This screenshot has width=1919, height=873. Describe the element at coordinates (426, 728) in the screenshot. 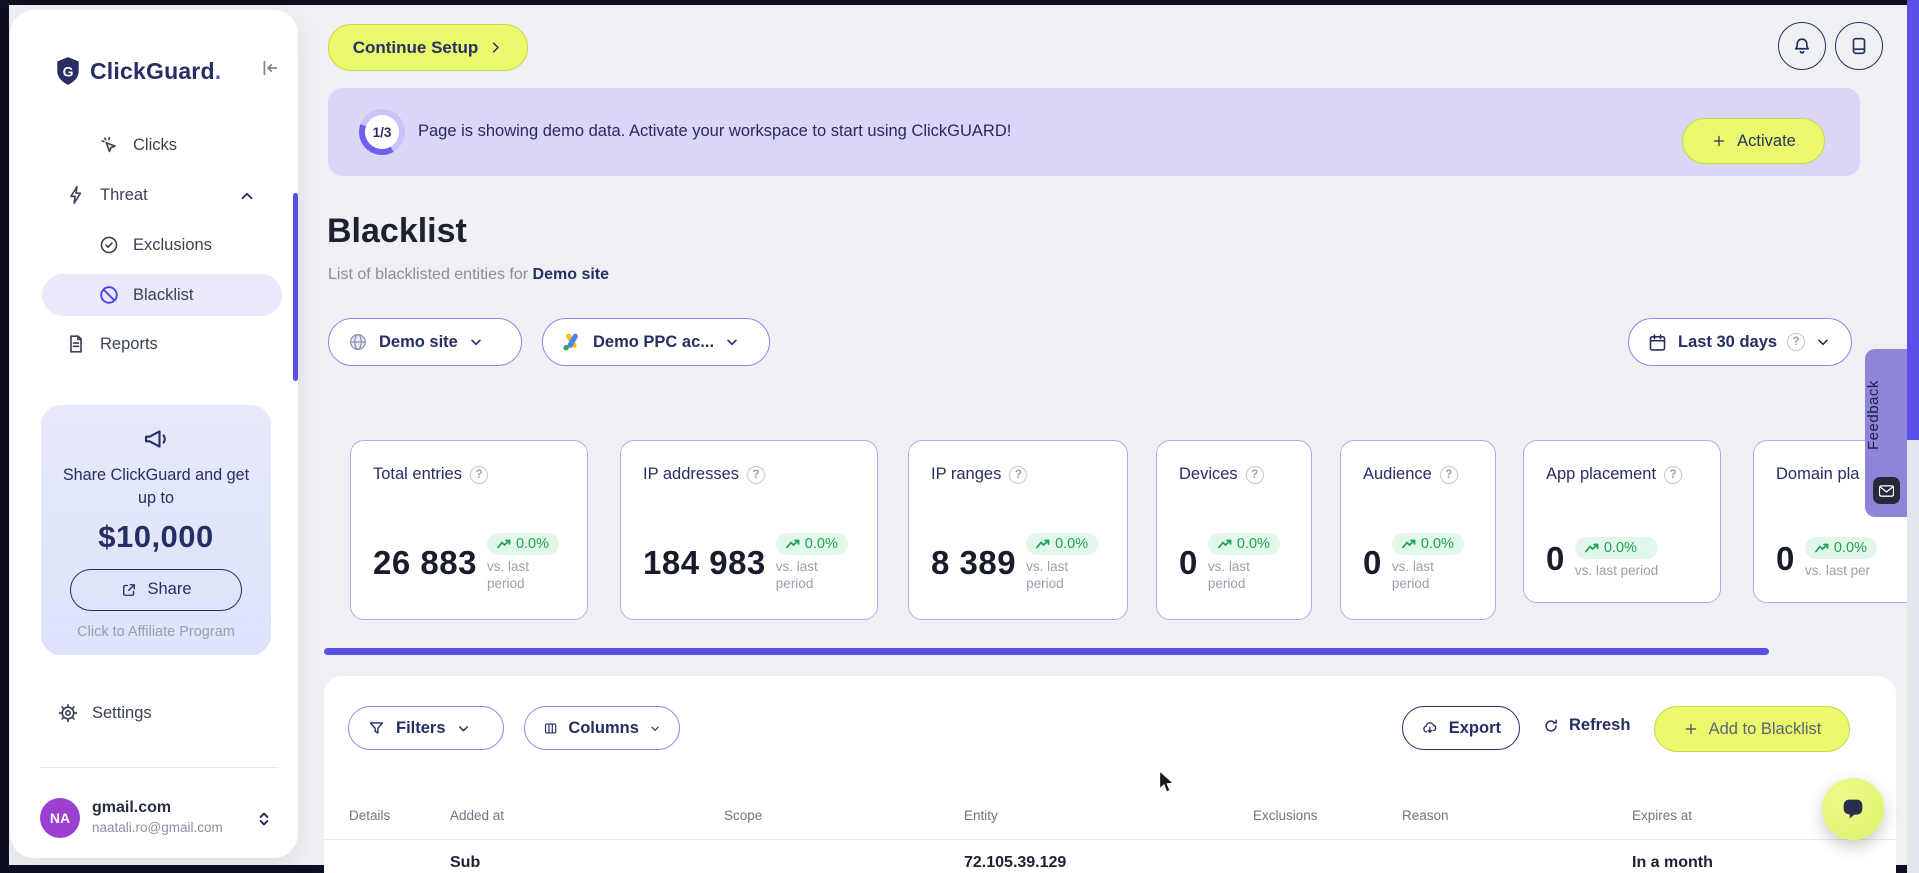

I see `filters-button: Filters` at that location.